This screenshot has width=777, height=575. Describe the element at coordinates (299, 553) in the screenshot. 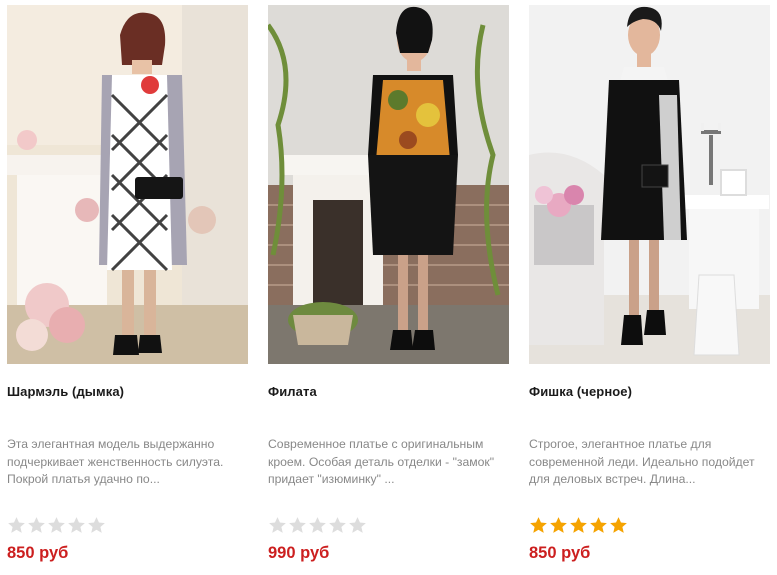

I see `product-price: 990 руб` at that location.